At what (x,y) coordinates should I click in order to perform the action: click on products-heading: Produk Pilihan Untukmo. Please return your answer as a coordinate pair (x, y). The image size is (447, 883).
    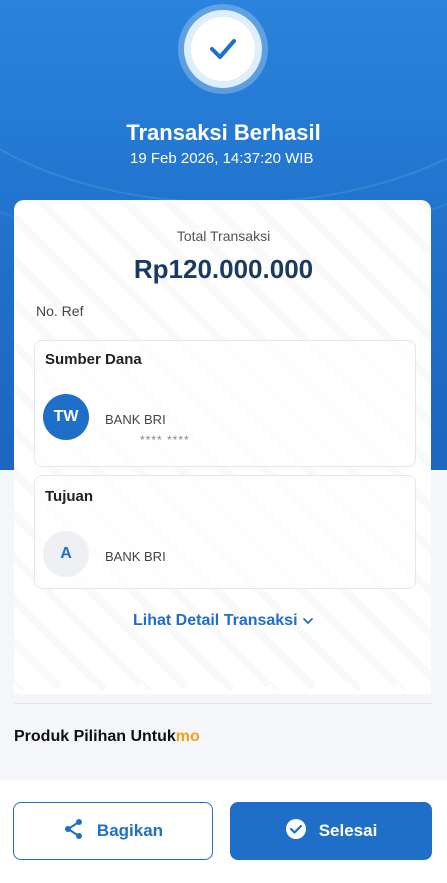
    Looking at the image, I should click on (107, 737).